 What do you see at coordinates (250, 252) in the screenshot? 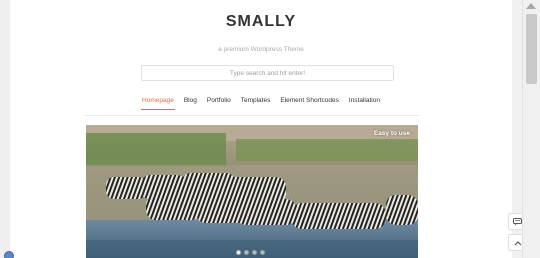
I see `slider-pagination` at bounding box center [250, 252].